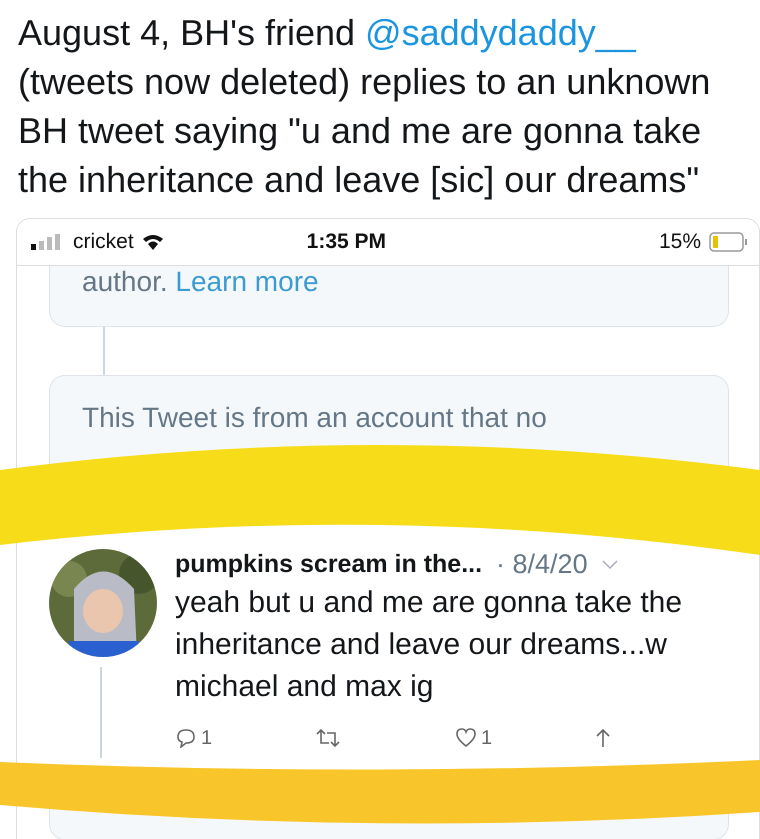 Image resolution: width=760 pixels, height=839 pixels. Describe the element at coordinates (153, 242) in the screenshot. I see `wifi-icon` at that location.